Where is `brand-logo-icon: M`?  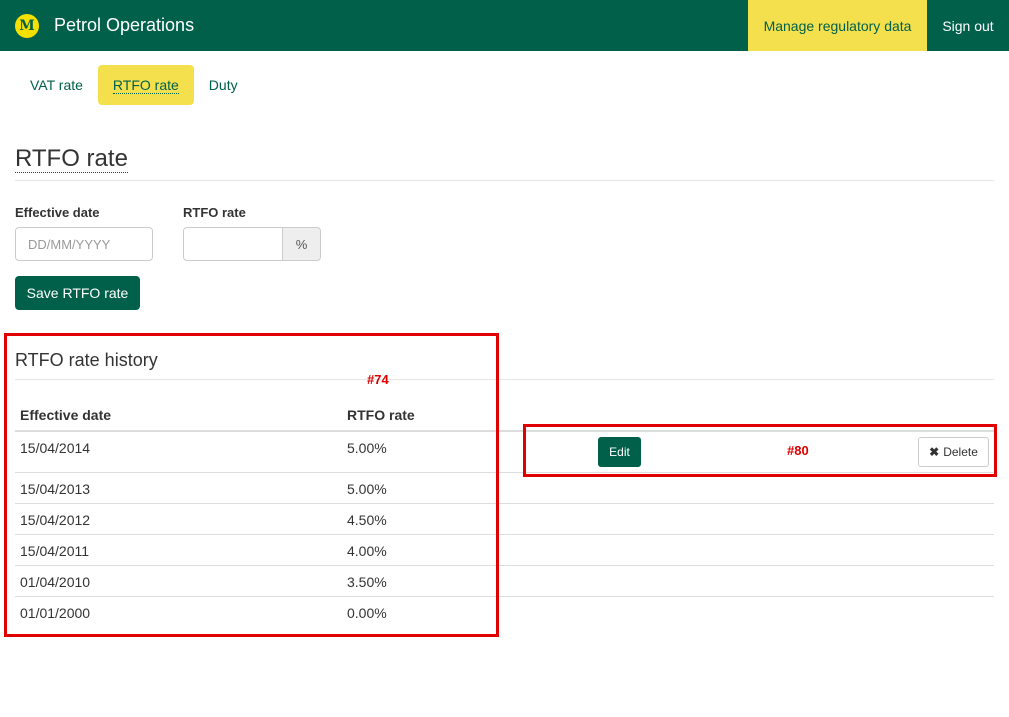
brand-logo-icon: M is located at coordinates (27, 26).